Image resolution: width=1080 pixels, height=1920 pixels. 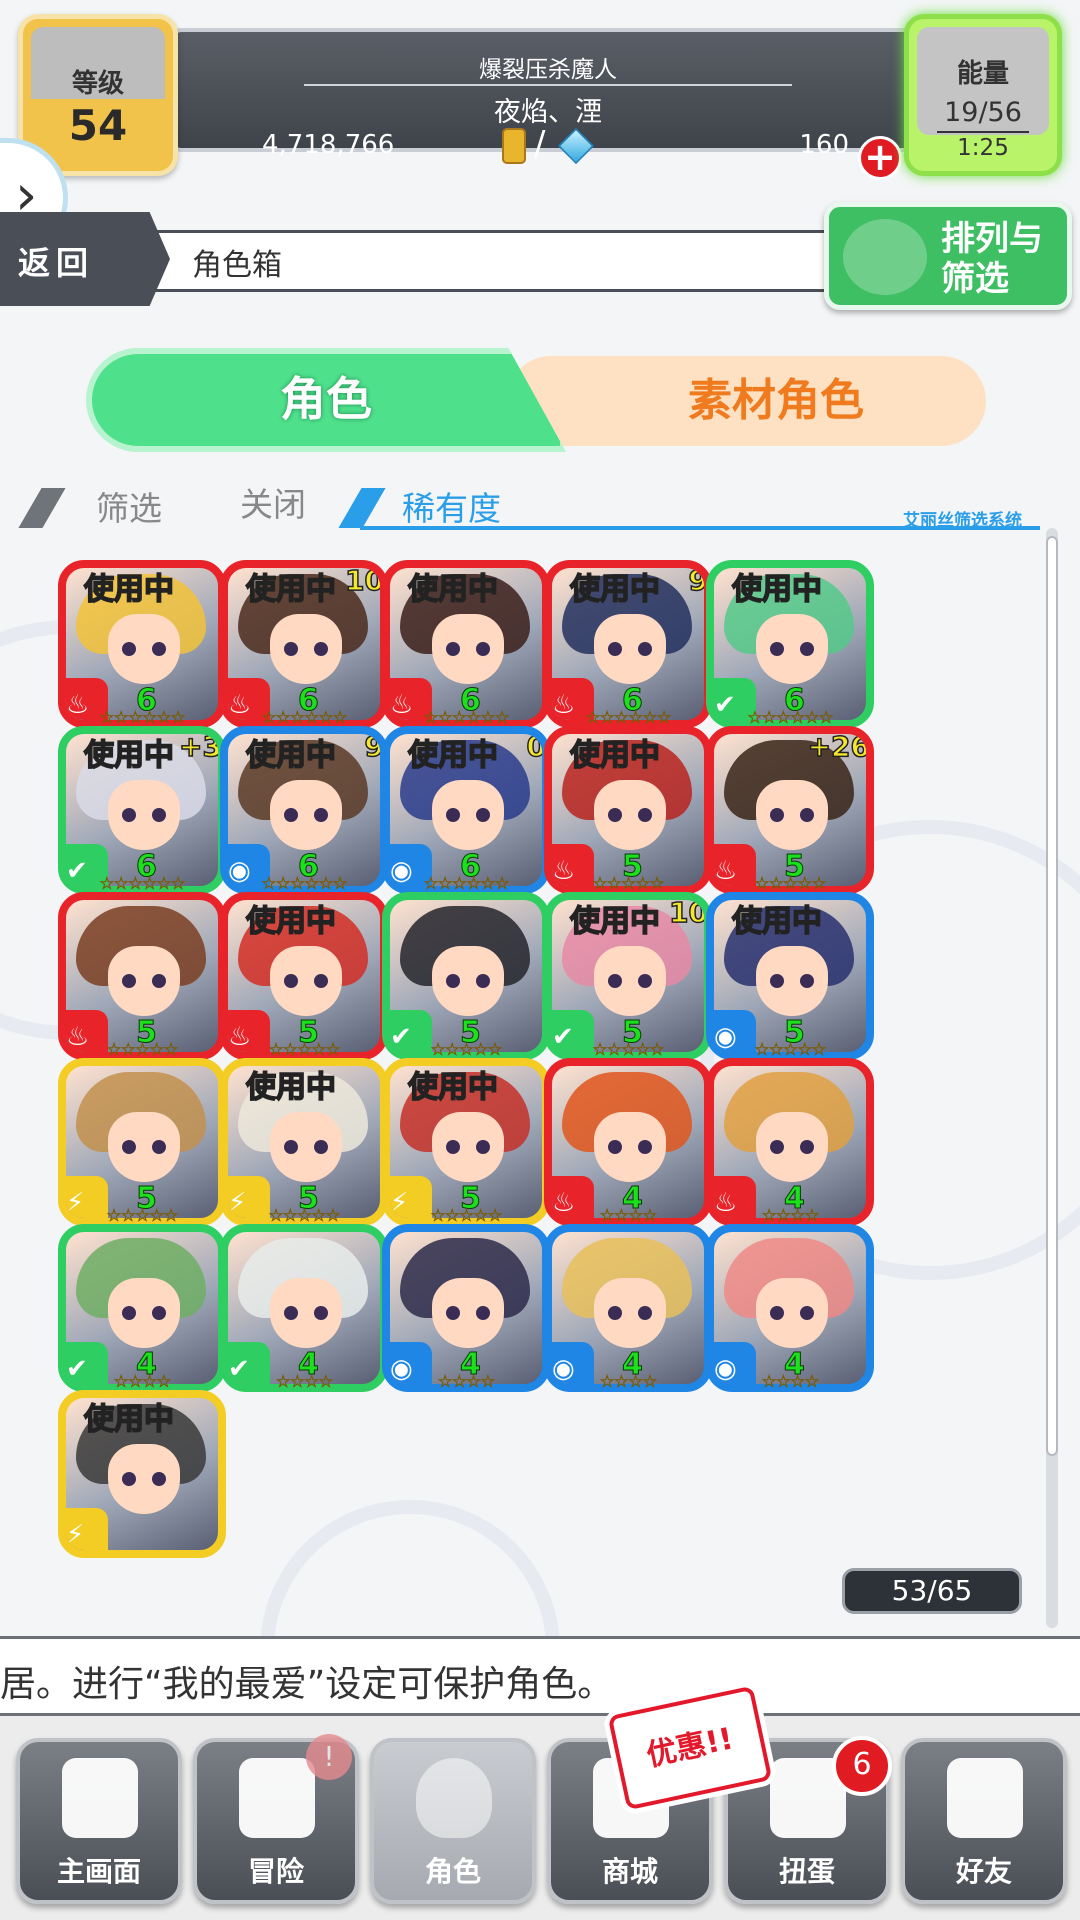 What do you see at coordinates (273, 502) in the screenshot?
I see `filter-state: 关闭` at bounding box center [273, 502].